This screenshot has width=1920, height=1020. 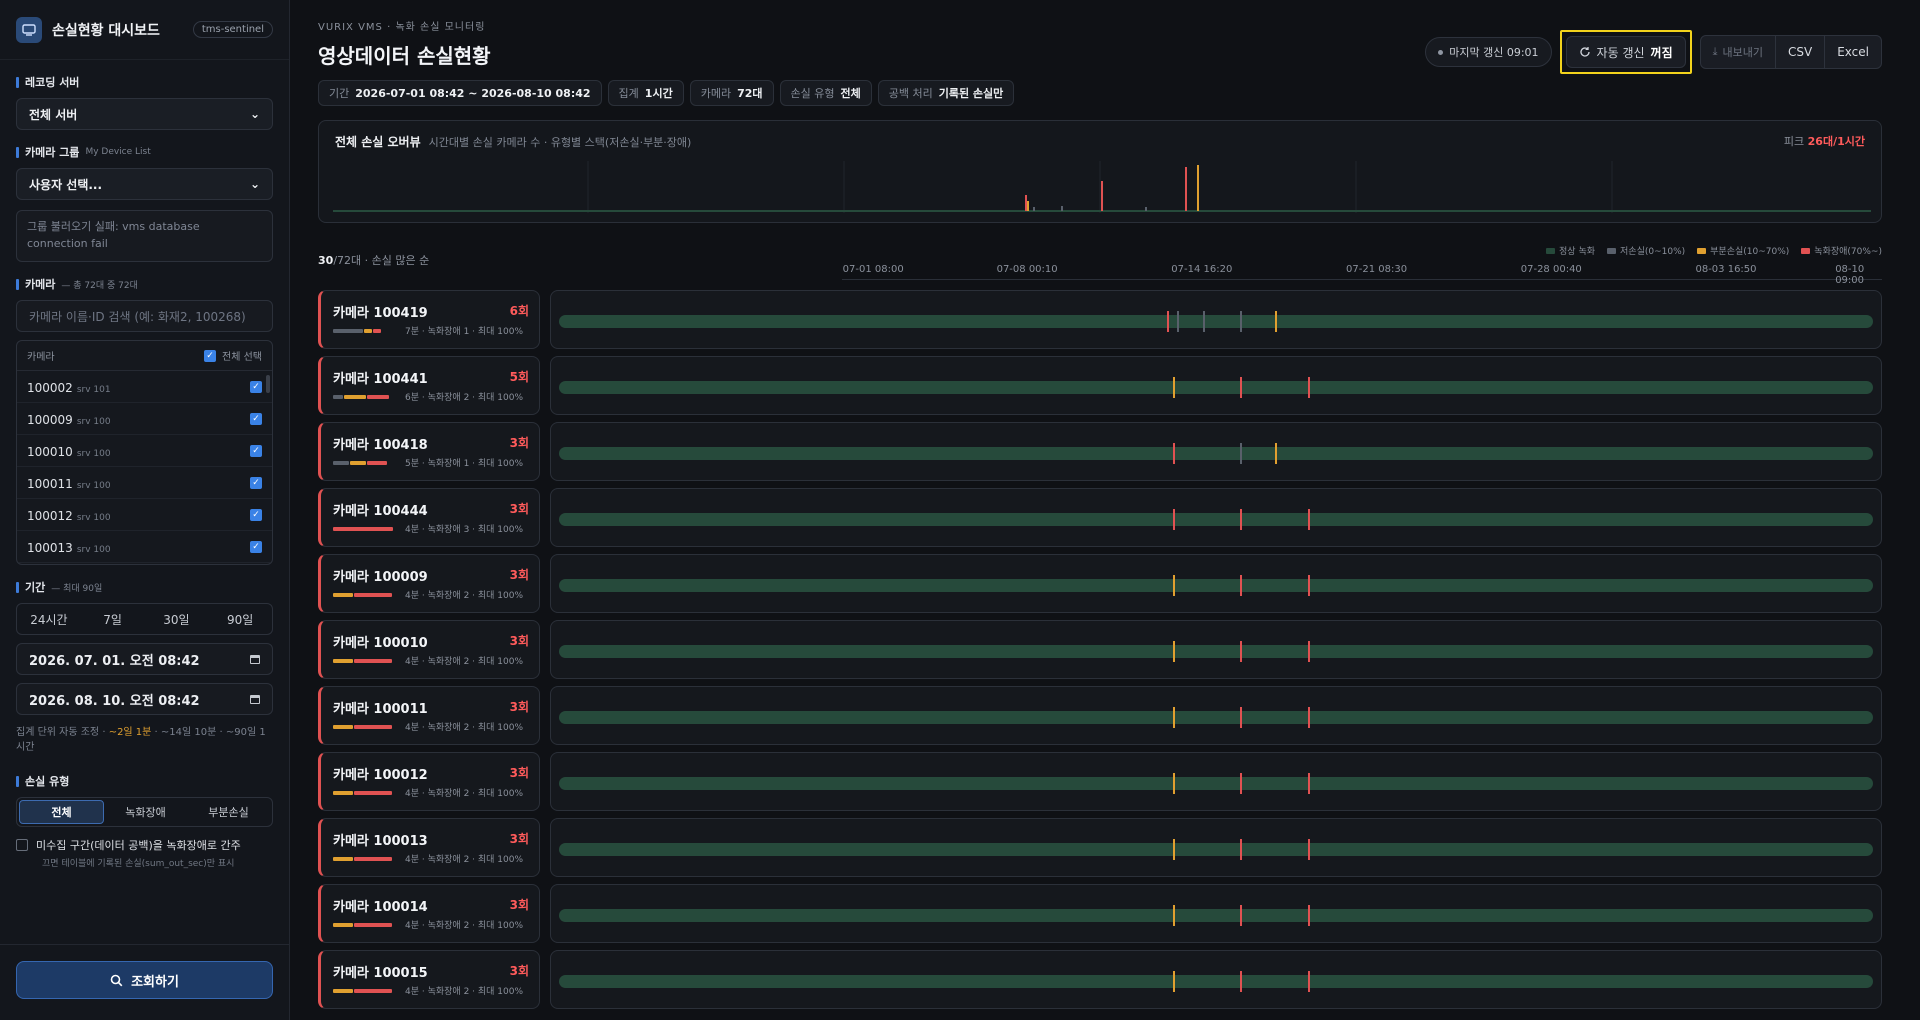 What do you see at coordinates (144, 659) in the screenshot?
I see `date-from-input: 2026. 07. 01. 오전 08:42` at bounding box center [144, 659].